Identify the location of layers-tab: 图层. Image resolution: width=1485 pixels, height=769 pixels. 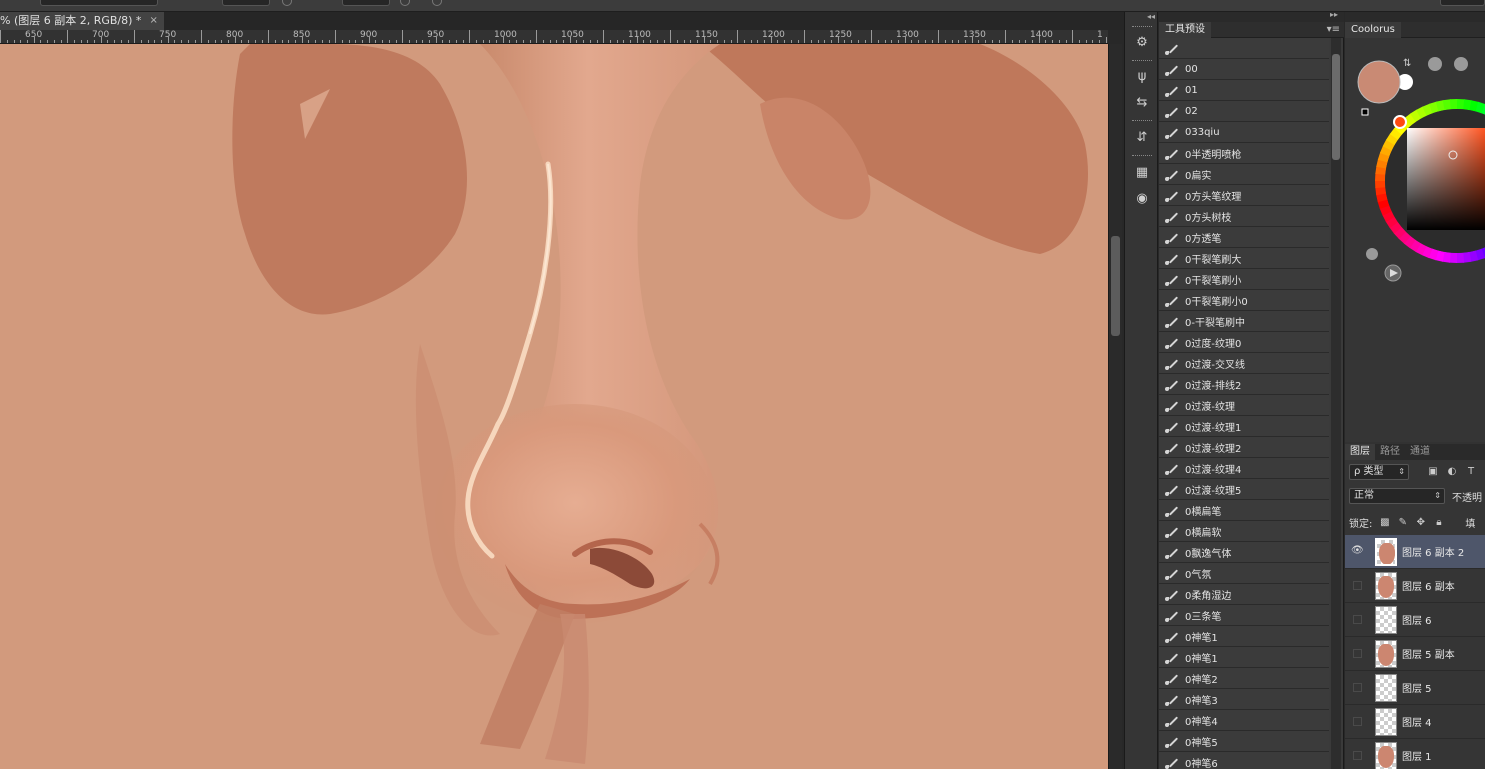
(1360, 452).